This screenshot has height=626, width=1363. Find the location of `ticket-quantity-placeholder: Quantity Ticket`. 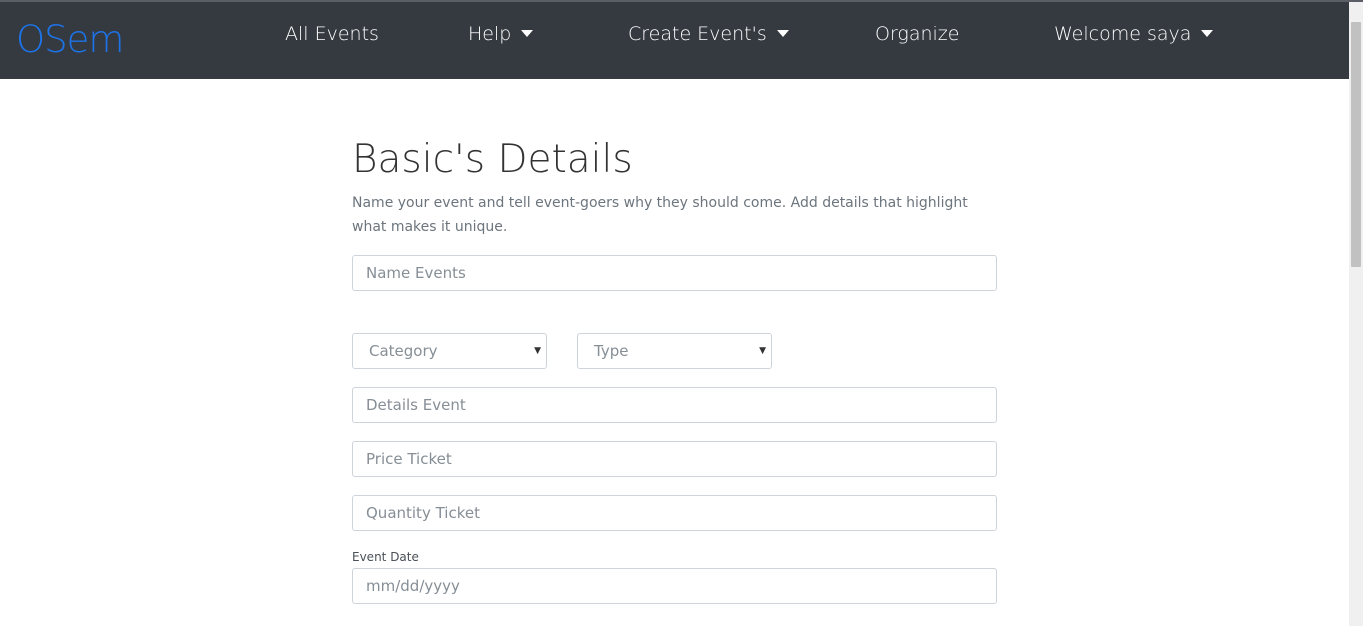

ticket-quantity-placeholder: Quantity Ticket is located at coordinates (423, 513).